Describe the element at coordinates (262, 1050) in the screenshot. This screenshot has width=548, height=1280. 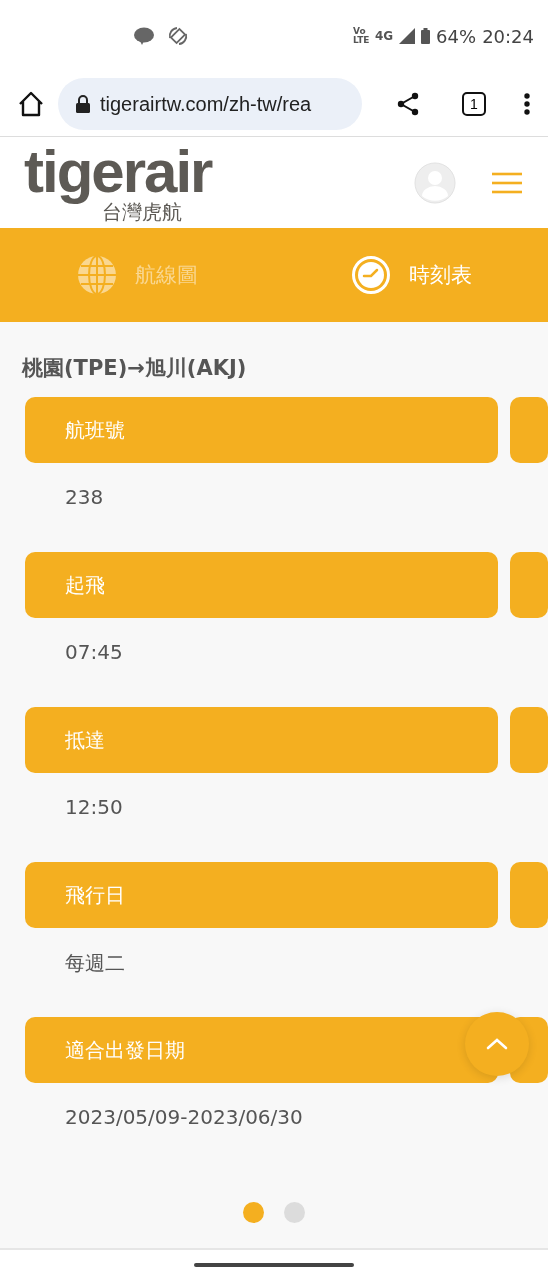
I see `field-header: 適合出發日期` at that location.